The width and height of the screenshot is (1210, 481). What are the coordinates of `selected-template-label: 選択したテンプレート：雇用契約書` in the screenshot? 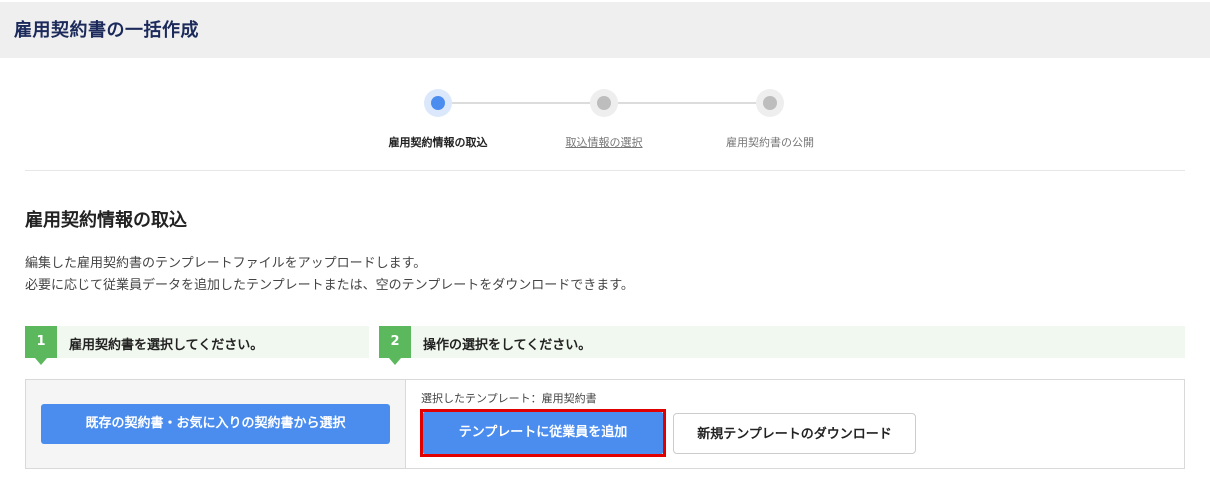 It's located at (509, 398).